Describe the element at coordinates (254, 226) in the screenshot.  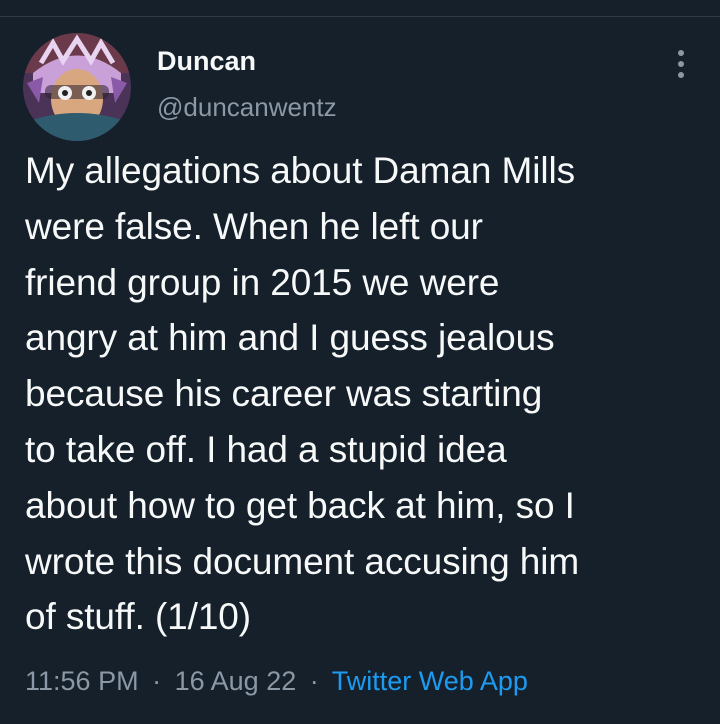
I see `tweet-text-line: were false. When he left our` at that location.